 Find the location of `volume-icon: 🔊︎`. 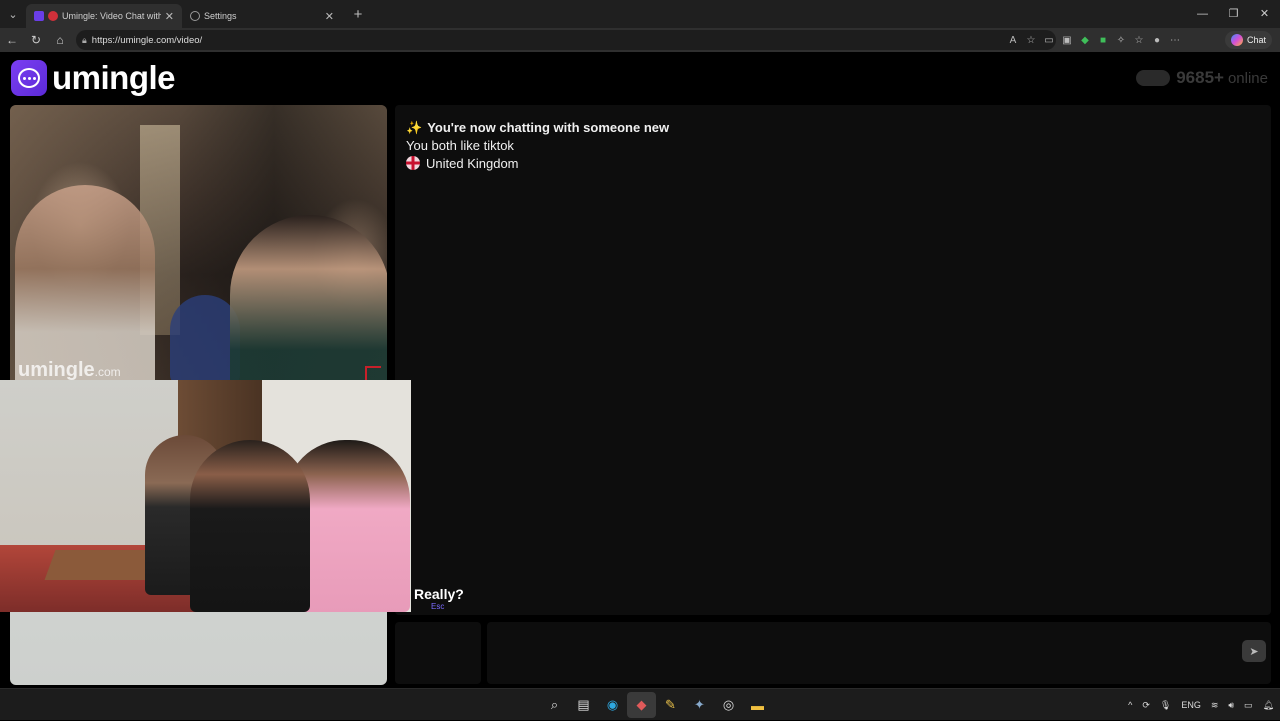

volume-icon: 🔊︎ is located at coordinates (1231, 705).